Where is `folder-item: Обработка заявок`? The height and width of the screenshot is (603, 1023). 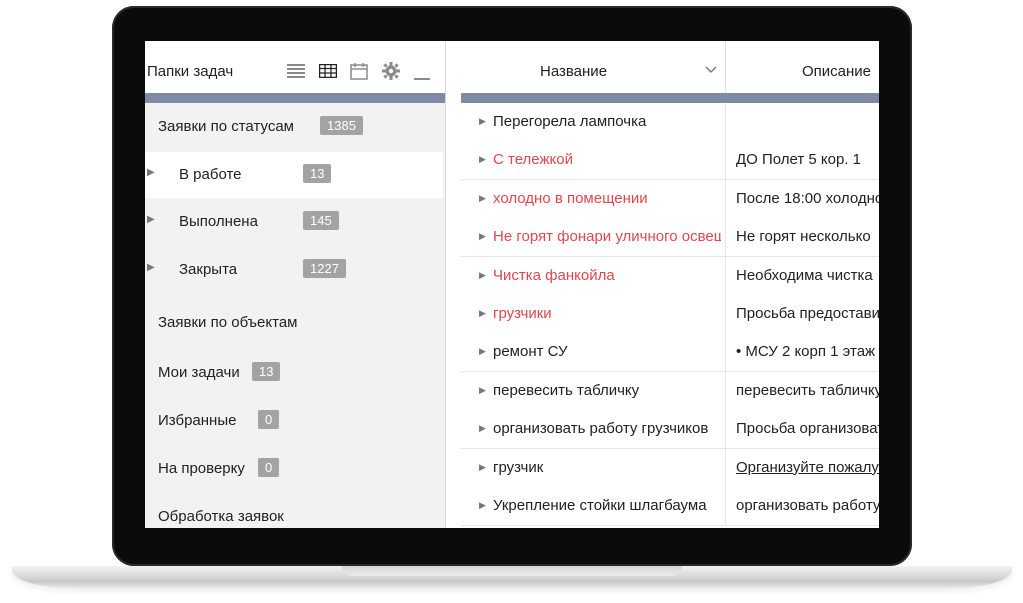
folder-item: Обработка заявок is located at coordinates (295, 511).